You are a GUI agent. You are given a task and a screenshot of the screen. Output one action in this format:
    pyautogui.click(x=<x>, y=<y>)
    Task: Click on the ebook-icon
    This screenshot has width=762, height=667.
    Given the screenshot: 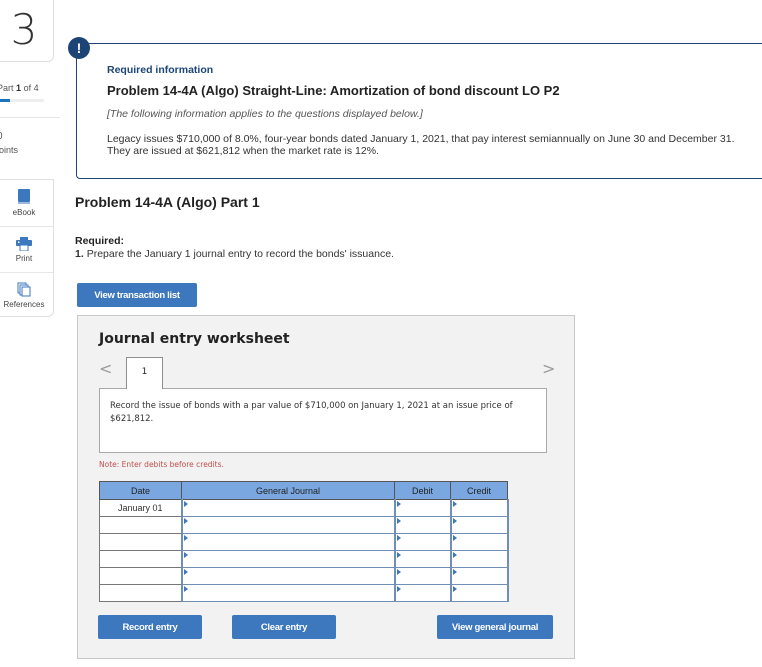 What is the action you would take?
    pyautogui.click(x=24, y=197)
    